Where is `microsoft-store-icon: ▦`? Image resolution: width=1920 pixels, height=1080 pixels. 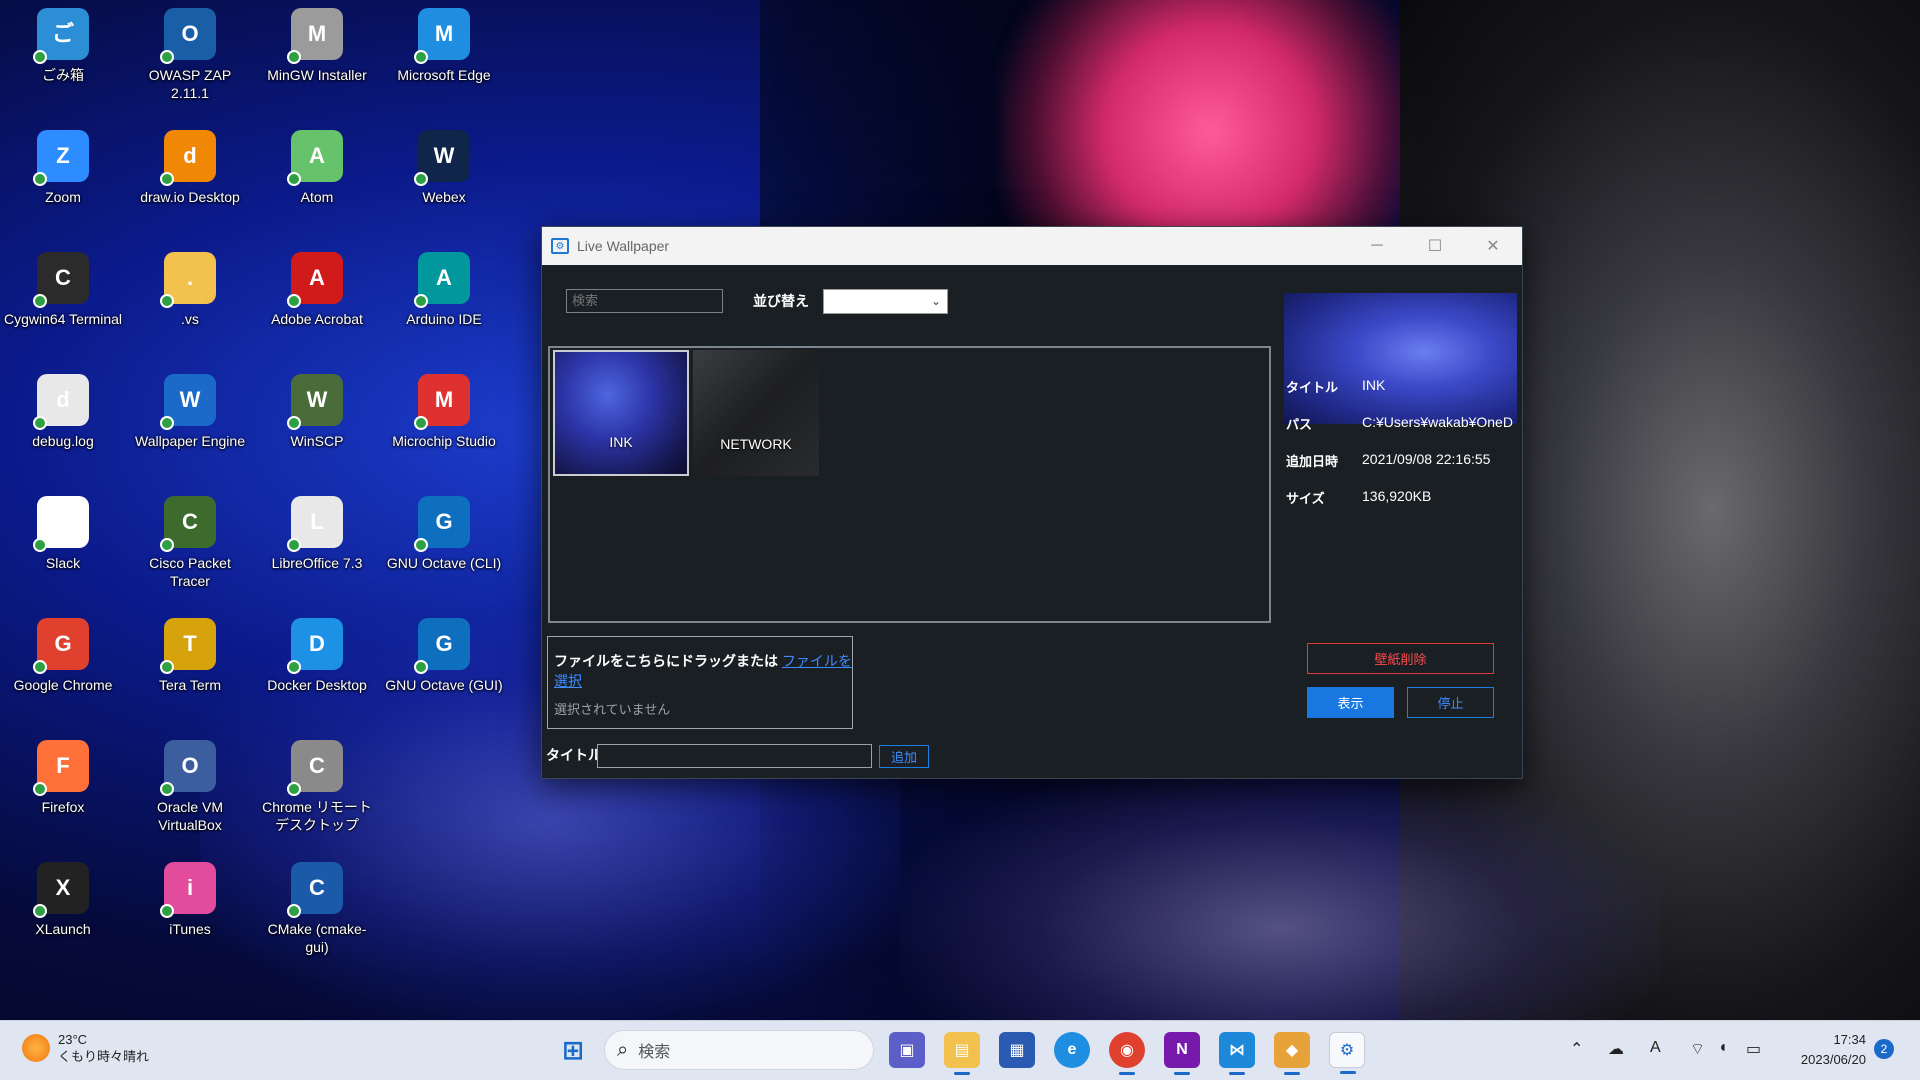
microsoft-store-icon: ▦ is located at coordinates (1017, 1050).